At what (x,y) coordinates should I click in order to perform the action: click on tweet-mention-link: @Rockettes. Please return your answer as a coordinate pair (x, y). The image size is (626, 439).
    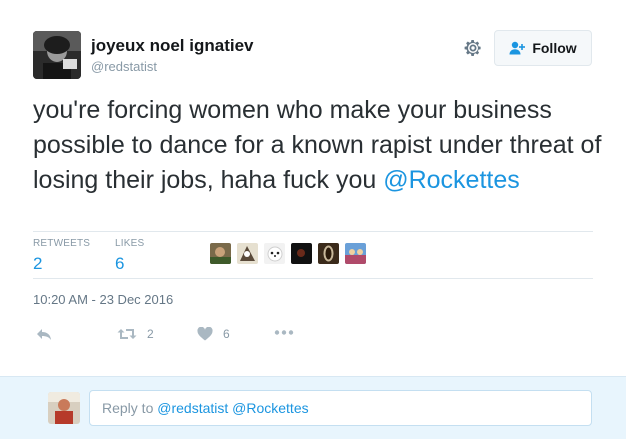
    Looking at the image, I should click on (451, 180).